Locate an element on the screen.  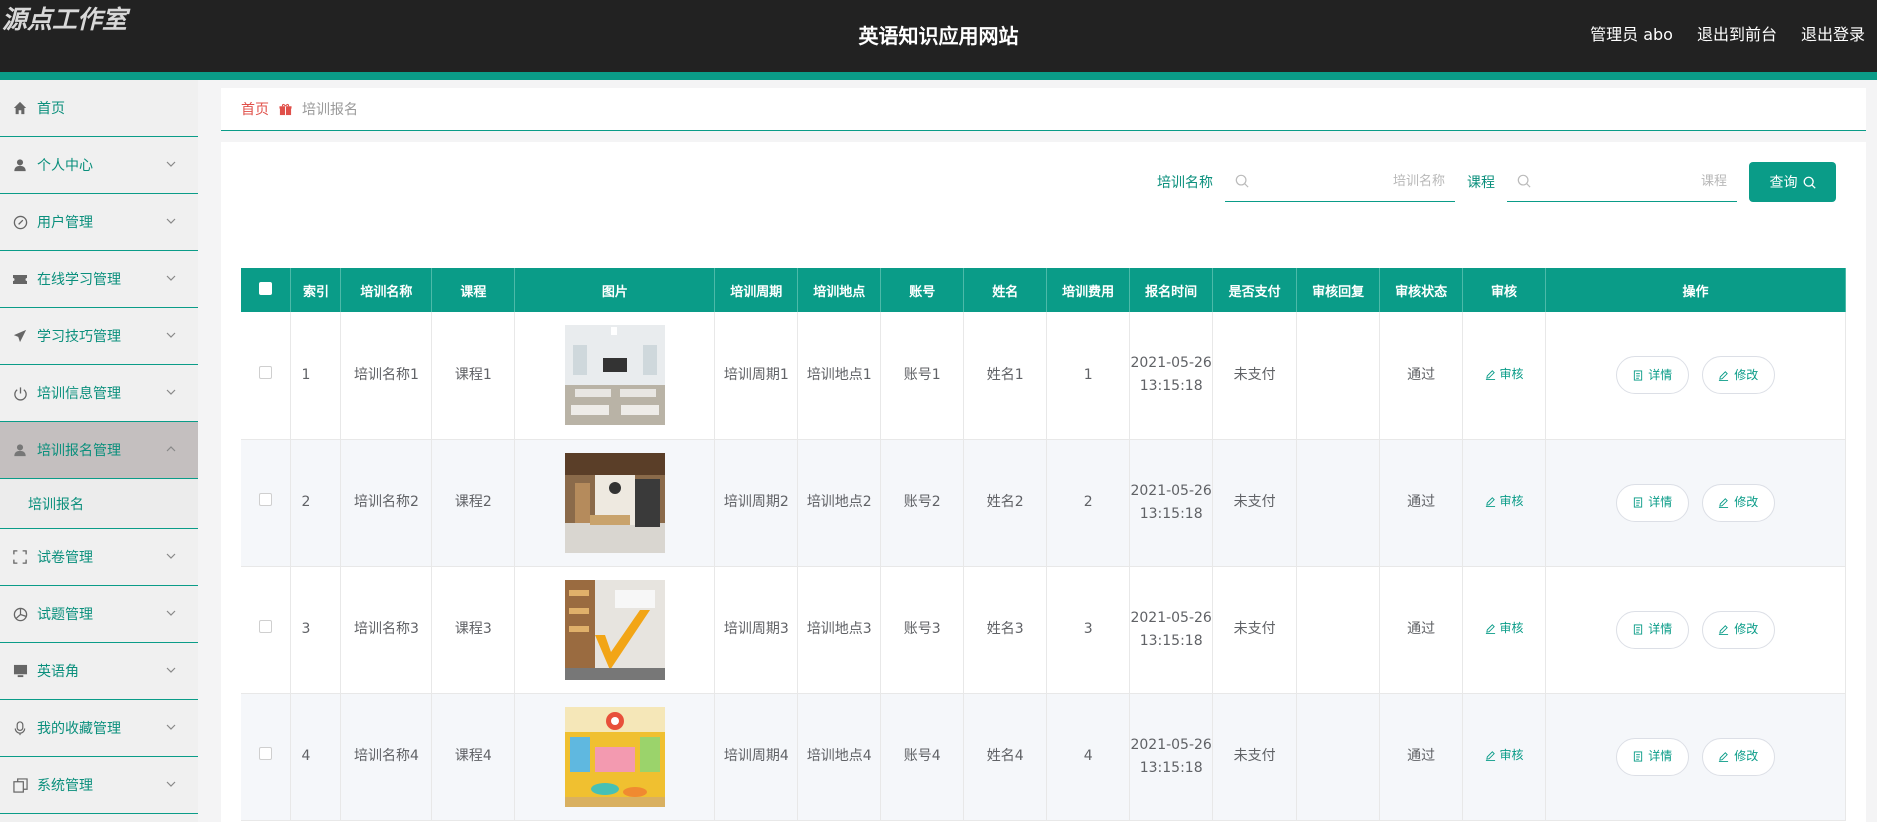
sidebar-item-favorites: 我的收藏管理 is located at coordinates (99, 728).